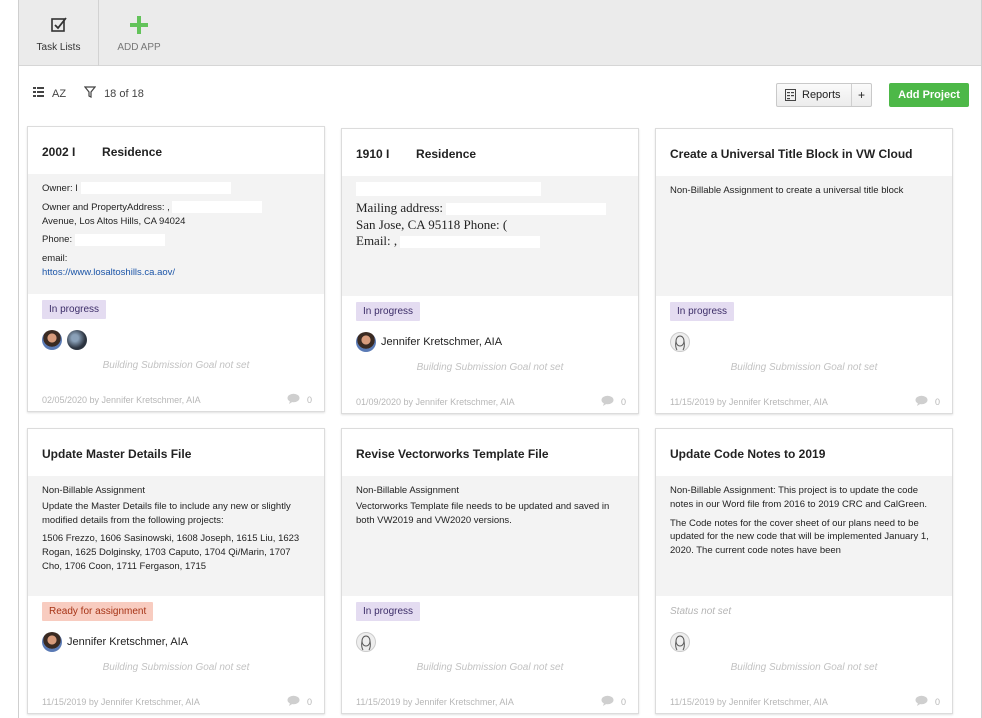  What do you see at coordinates (38, 93) in the screenshot?
I see `grid-view-icon` at bounding box center [38, 93].